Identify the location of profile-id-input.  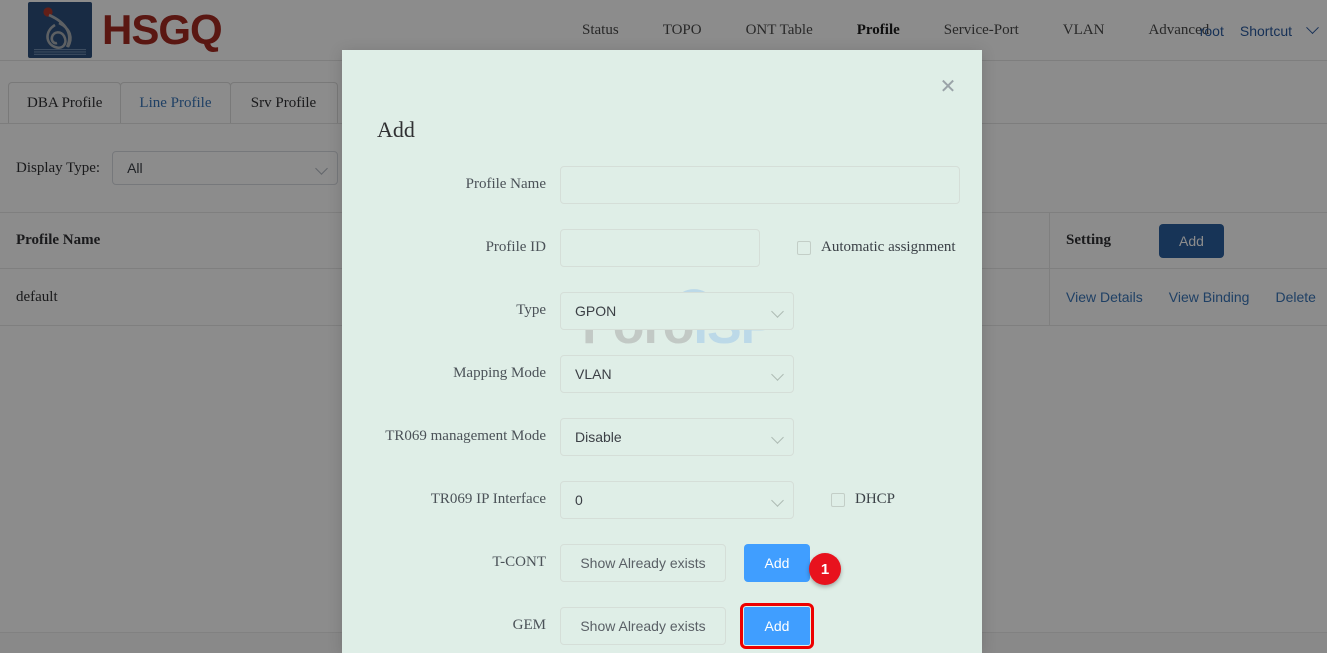
(660, 247).